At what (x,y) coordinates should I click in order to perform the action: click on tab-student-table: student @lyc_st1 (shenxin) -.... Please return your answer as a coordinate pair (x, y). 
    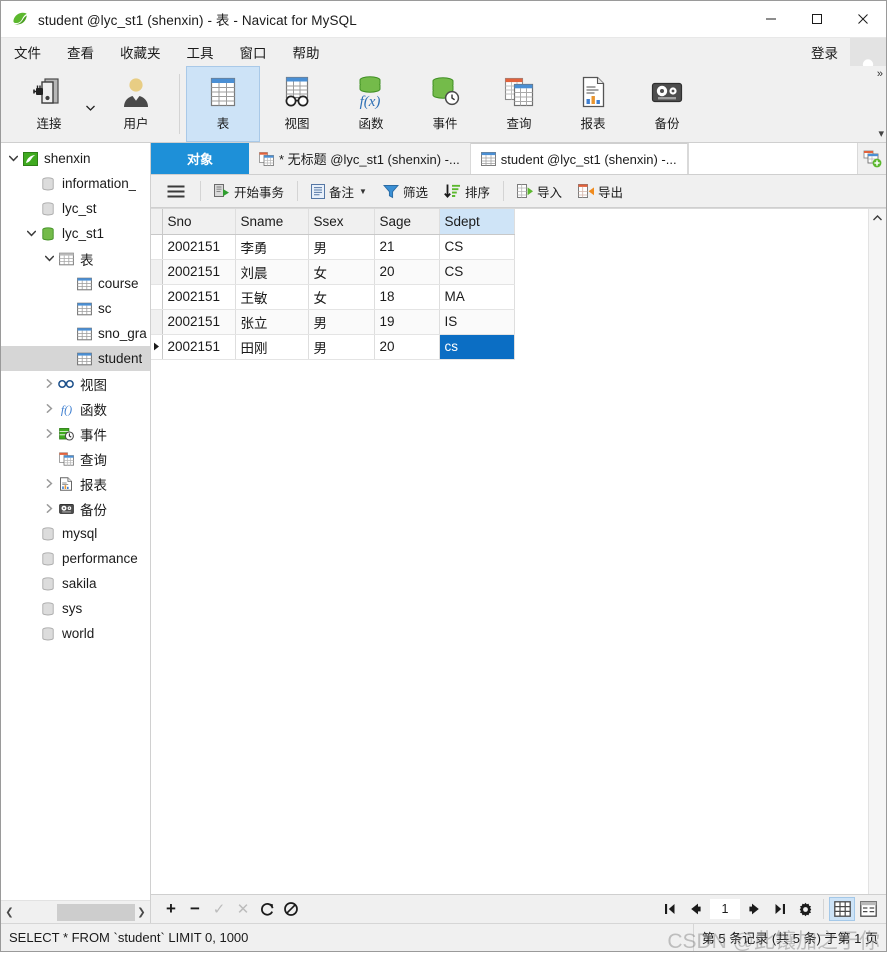
    Looking at the image, I should click on (579, 158).